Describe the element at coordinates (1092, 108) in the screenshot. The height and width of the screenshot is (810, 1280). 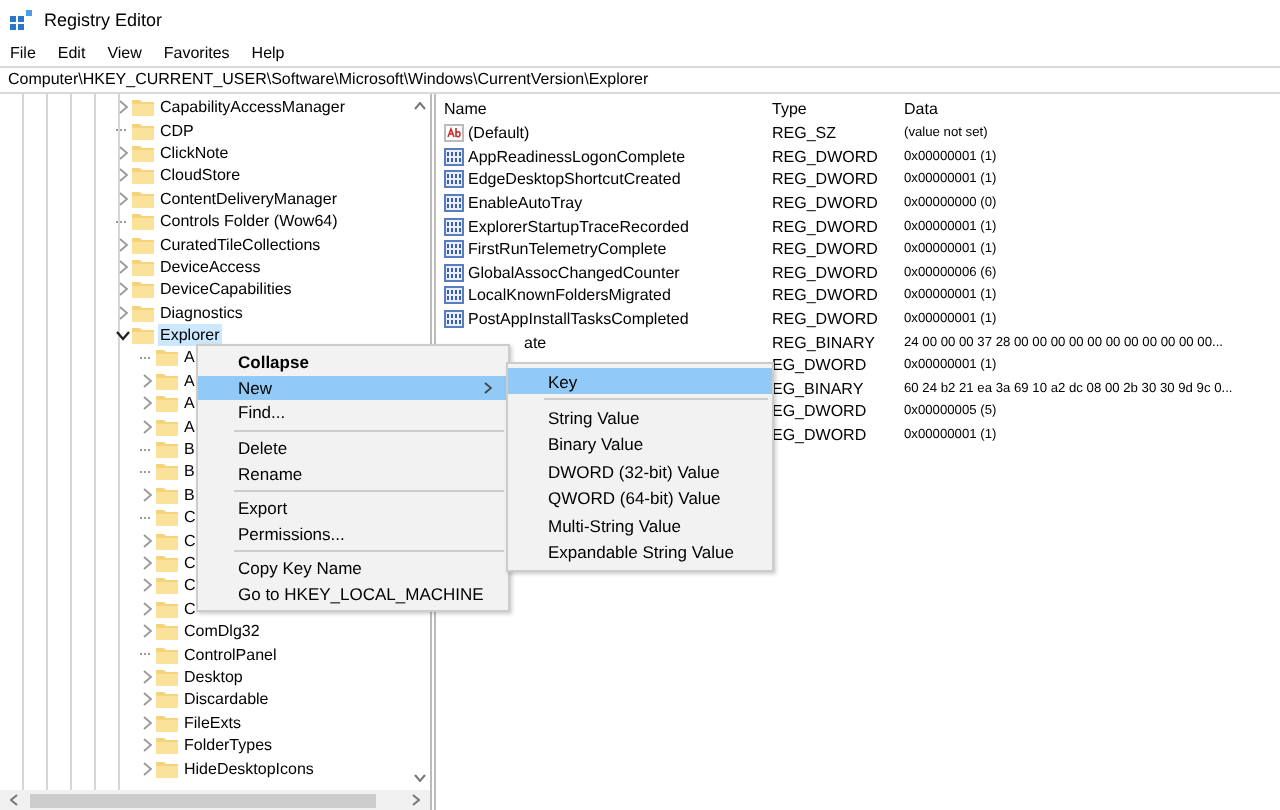
I see `column-header: Data` at that location.